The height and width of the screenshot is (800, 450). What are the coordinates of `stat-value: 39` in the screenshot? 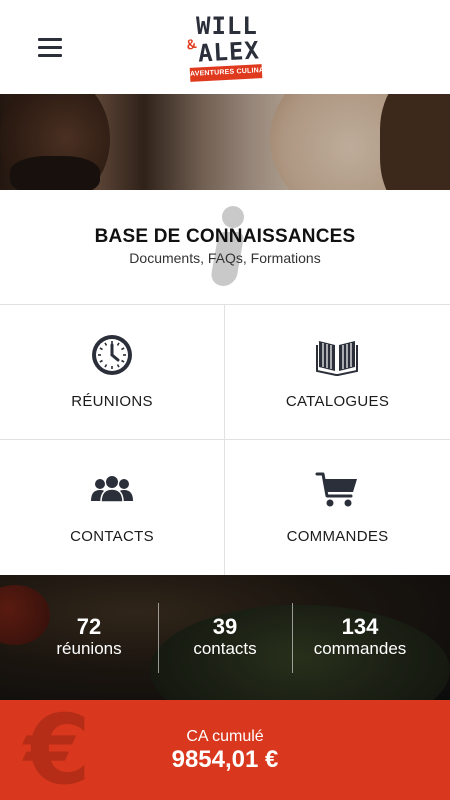 It's located at (225, 626).